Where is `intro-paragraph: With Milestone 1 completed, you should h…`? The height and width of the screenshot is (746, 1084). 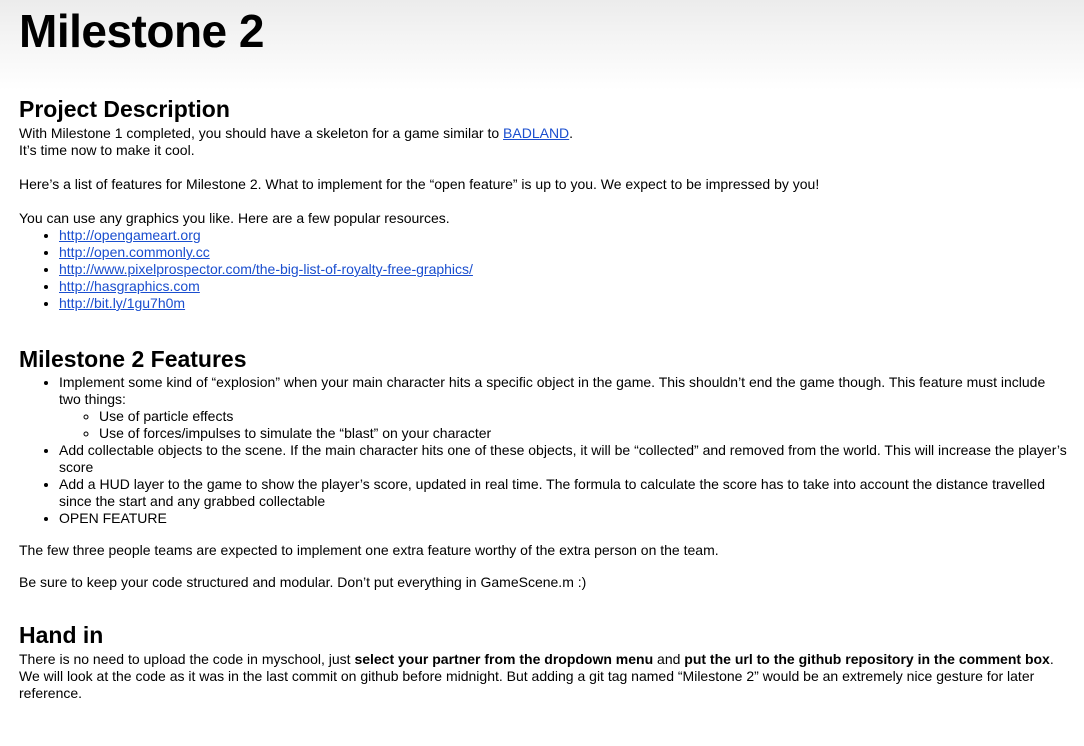 intro-paragraph: With Milestone 1 completed, you should h… is located at coordinates (544, 142).